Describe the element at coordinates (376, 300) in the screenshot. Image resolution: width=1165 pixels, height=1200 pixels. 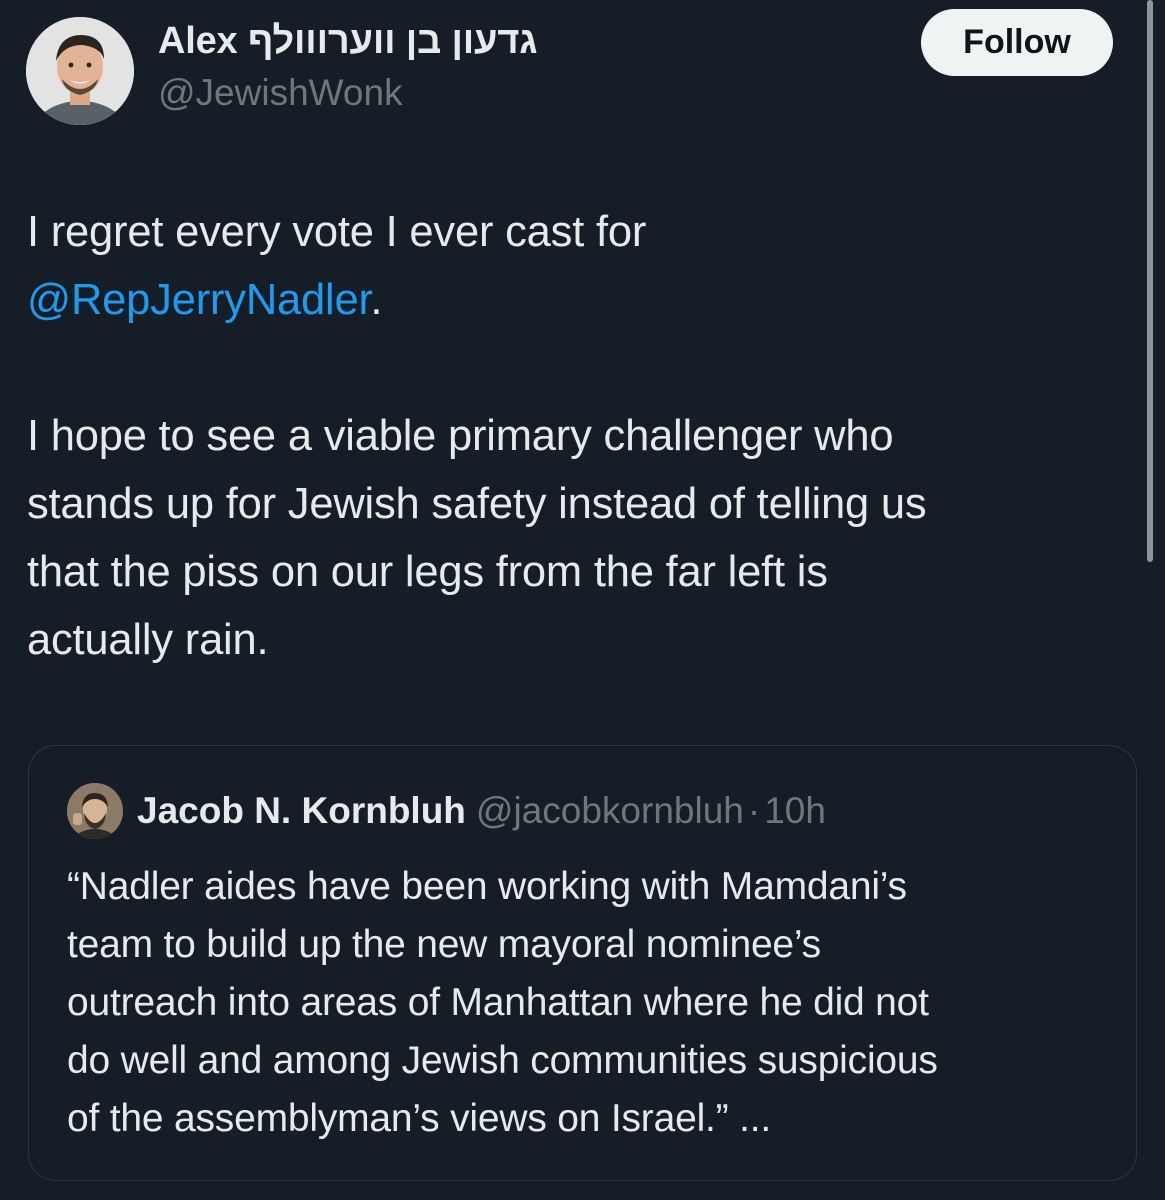
I see `mention-suffix: .` at that location.